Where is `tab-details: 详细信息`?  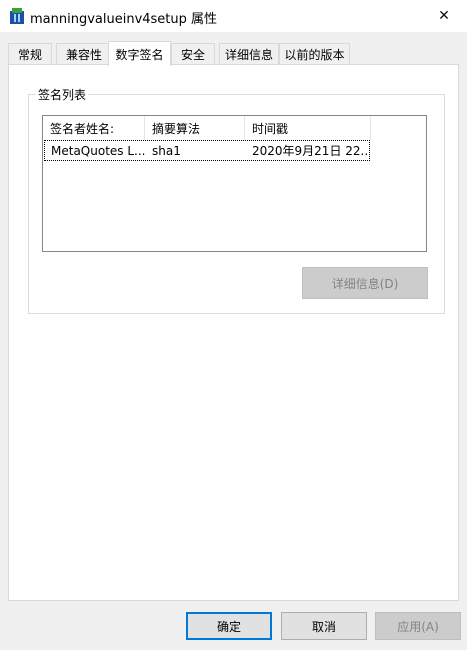 tab-details: 详细信息 is located at coordinates (249, 54).